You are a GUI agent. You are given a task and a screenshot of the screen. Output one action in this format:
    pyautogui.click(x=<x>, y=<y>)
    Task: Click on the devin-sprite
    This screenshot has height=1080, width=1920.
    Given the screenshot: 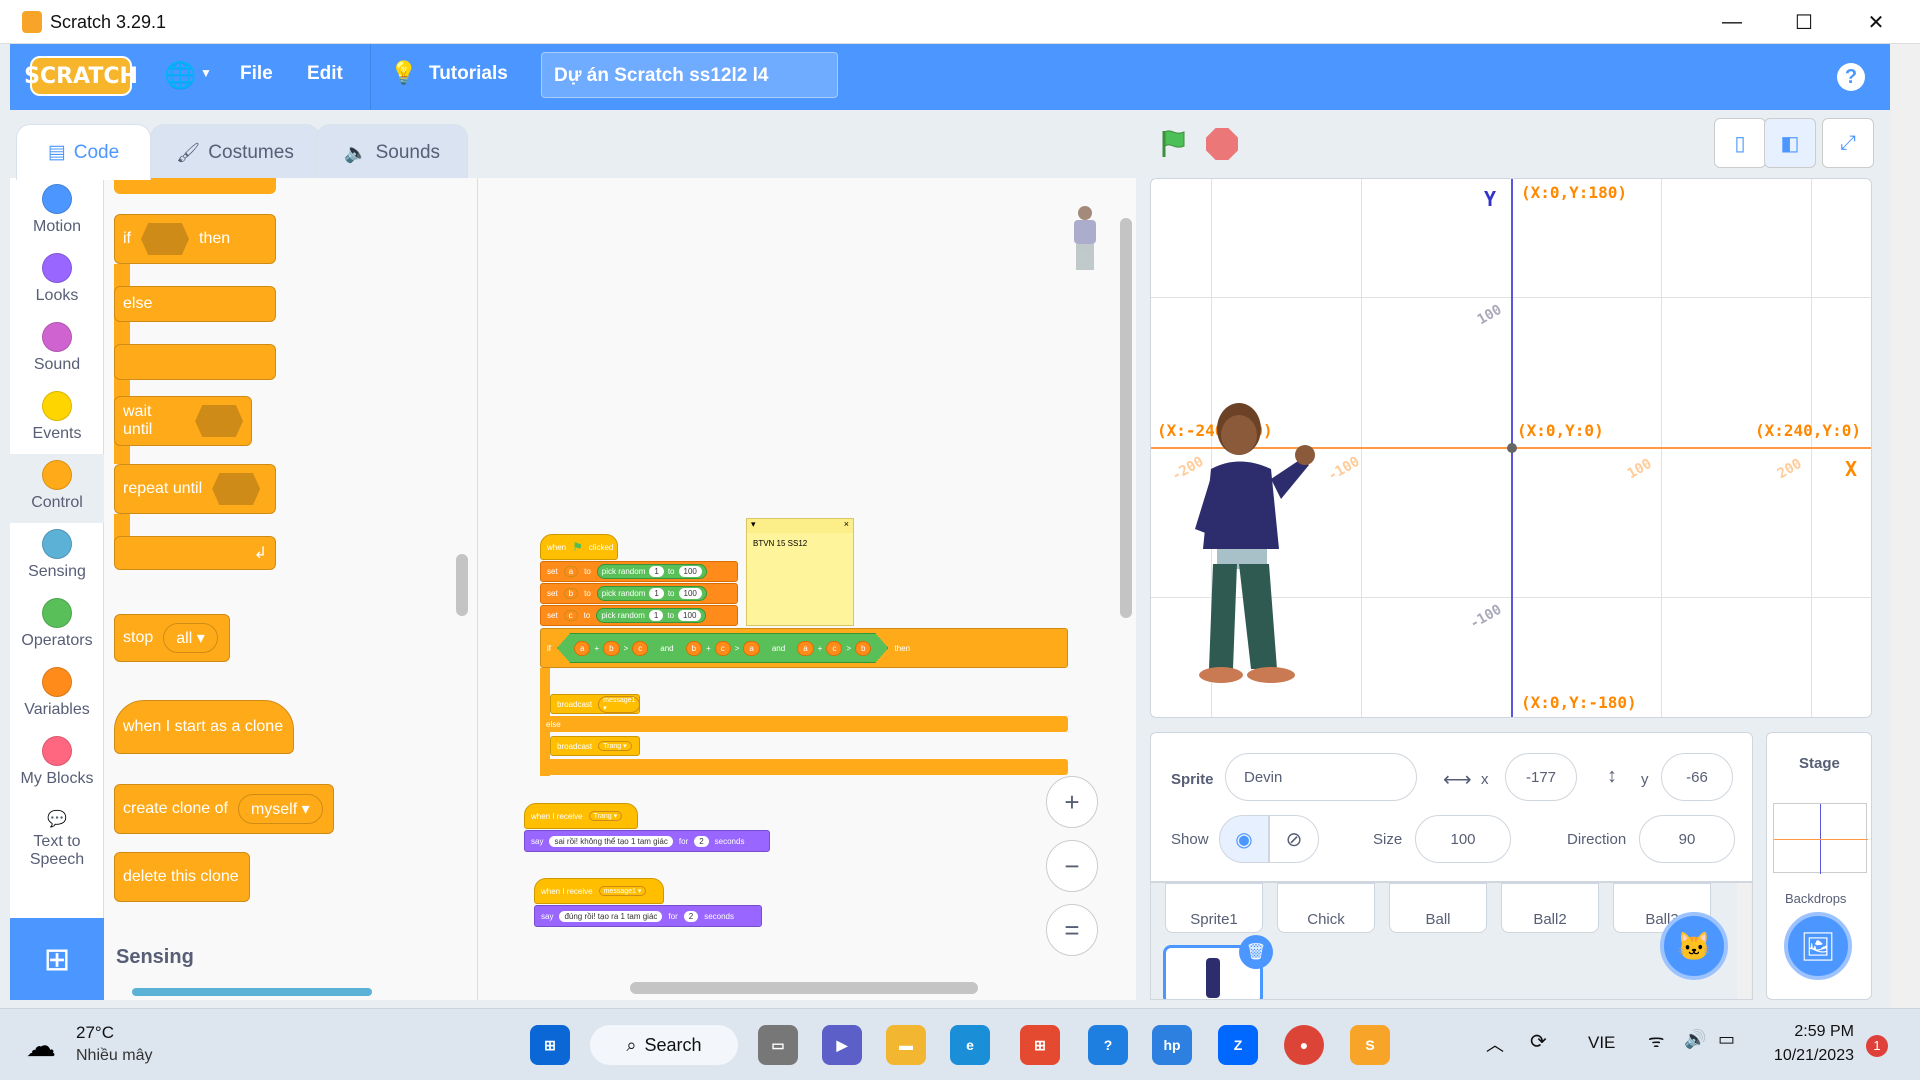 What is the action you would take?
    pyautogui.click(x=1256, y=544)
    